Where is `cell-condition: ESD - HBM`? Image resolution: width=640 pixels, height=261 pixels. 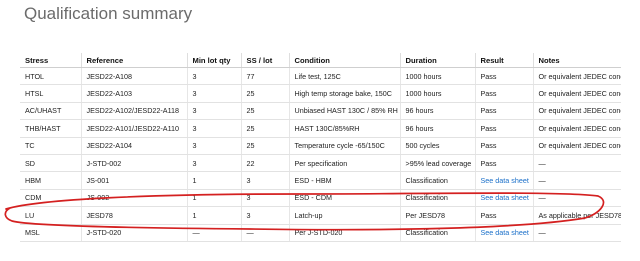
cell-condition: ESD - HBM is located at coordinates (345, 180).